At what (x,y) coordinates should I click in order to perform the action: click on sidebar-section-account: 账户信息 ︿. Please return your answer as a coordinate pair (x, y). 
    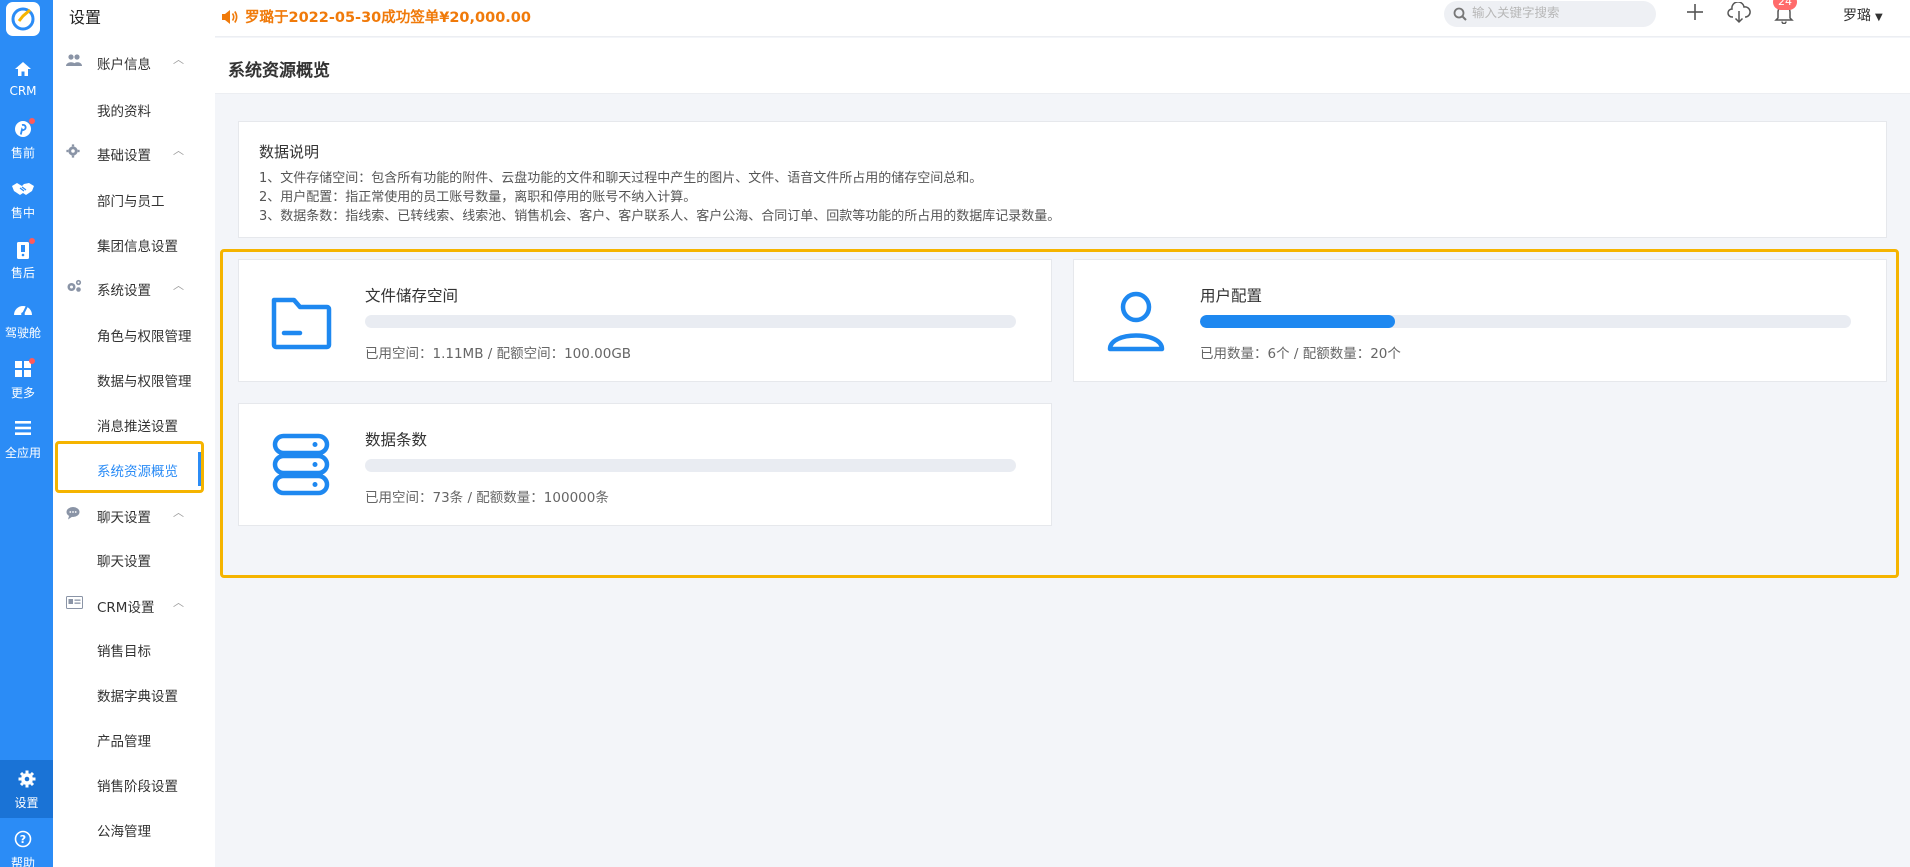
    Looking at the image, I should click on (128, 62).